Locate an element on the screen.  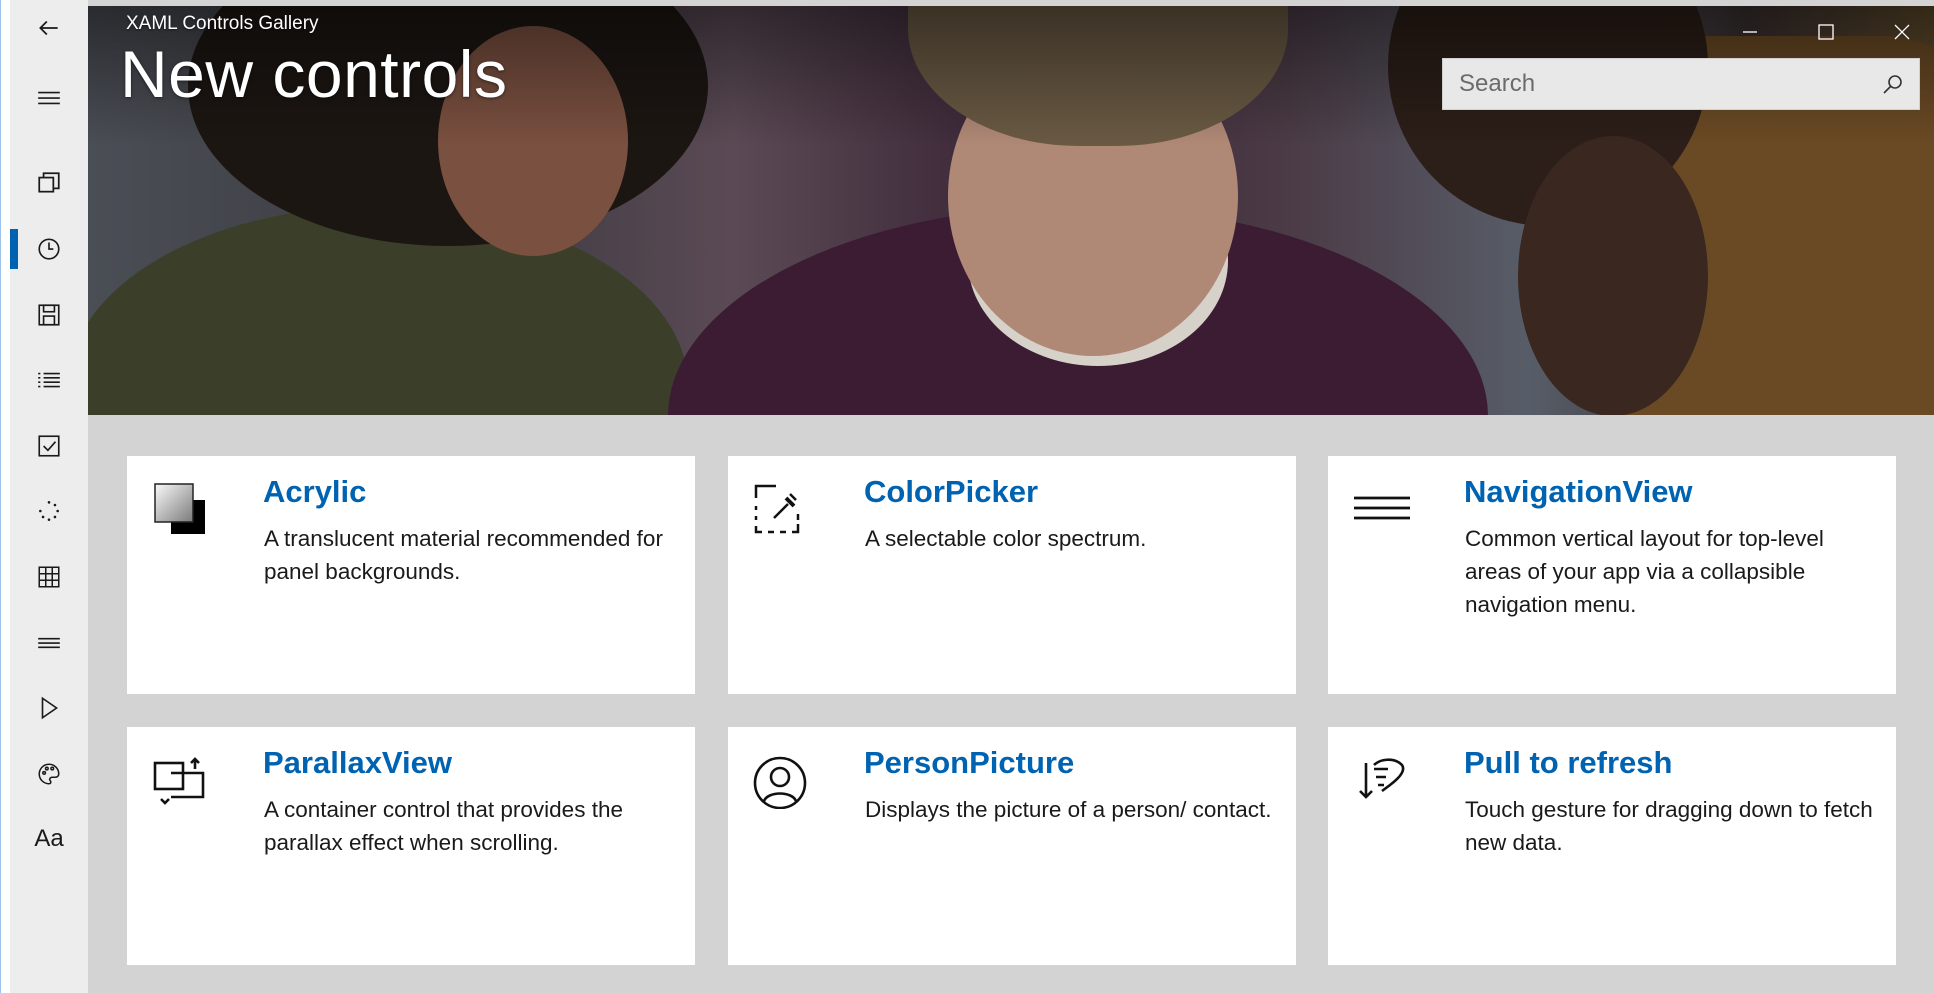
close-button is located at coordinates (1902, 32).